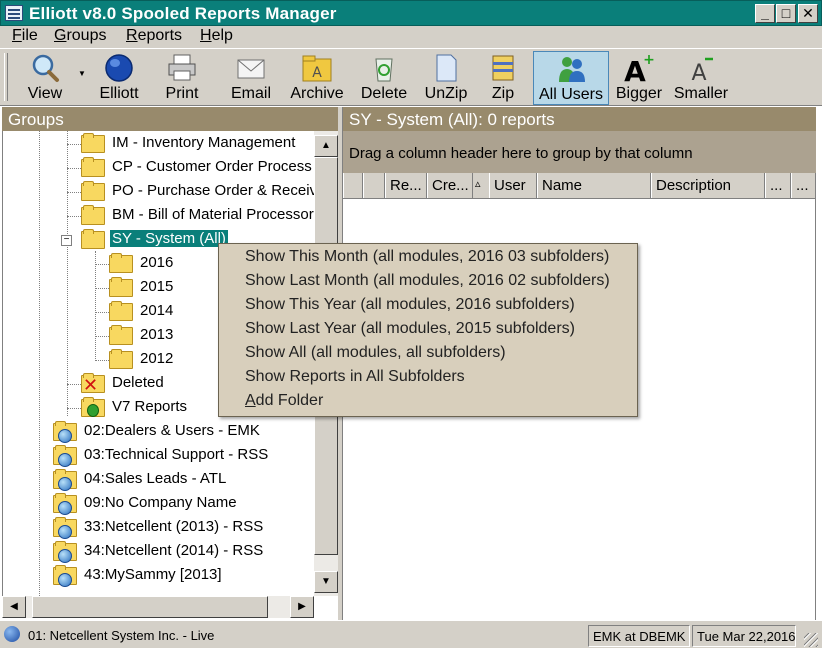 This screenshot has width=822, height=648. I want to click on open-folder-icon, so click(93, 239).